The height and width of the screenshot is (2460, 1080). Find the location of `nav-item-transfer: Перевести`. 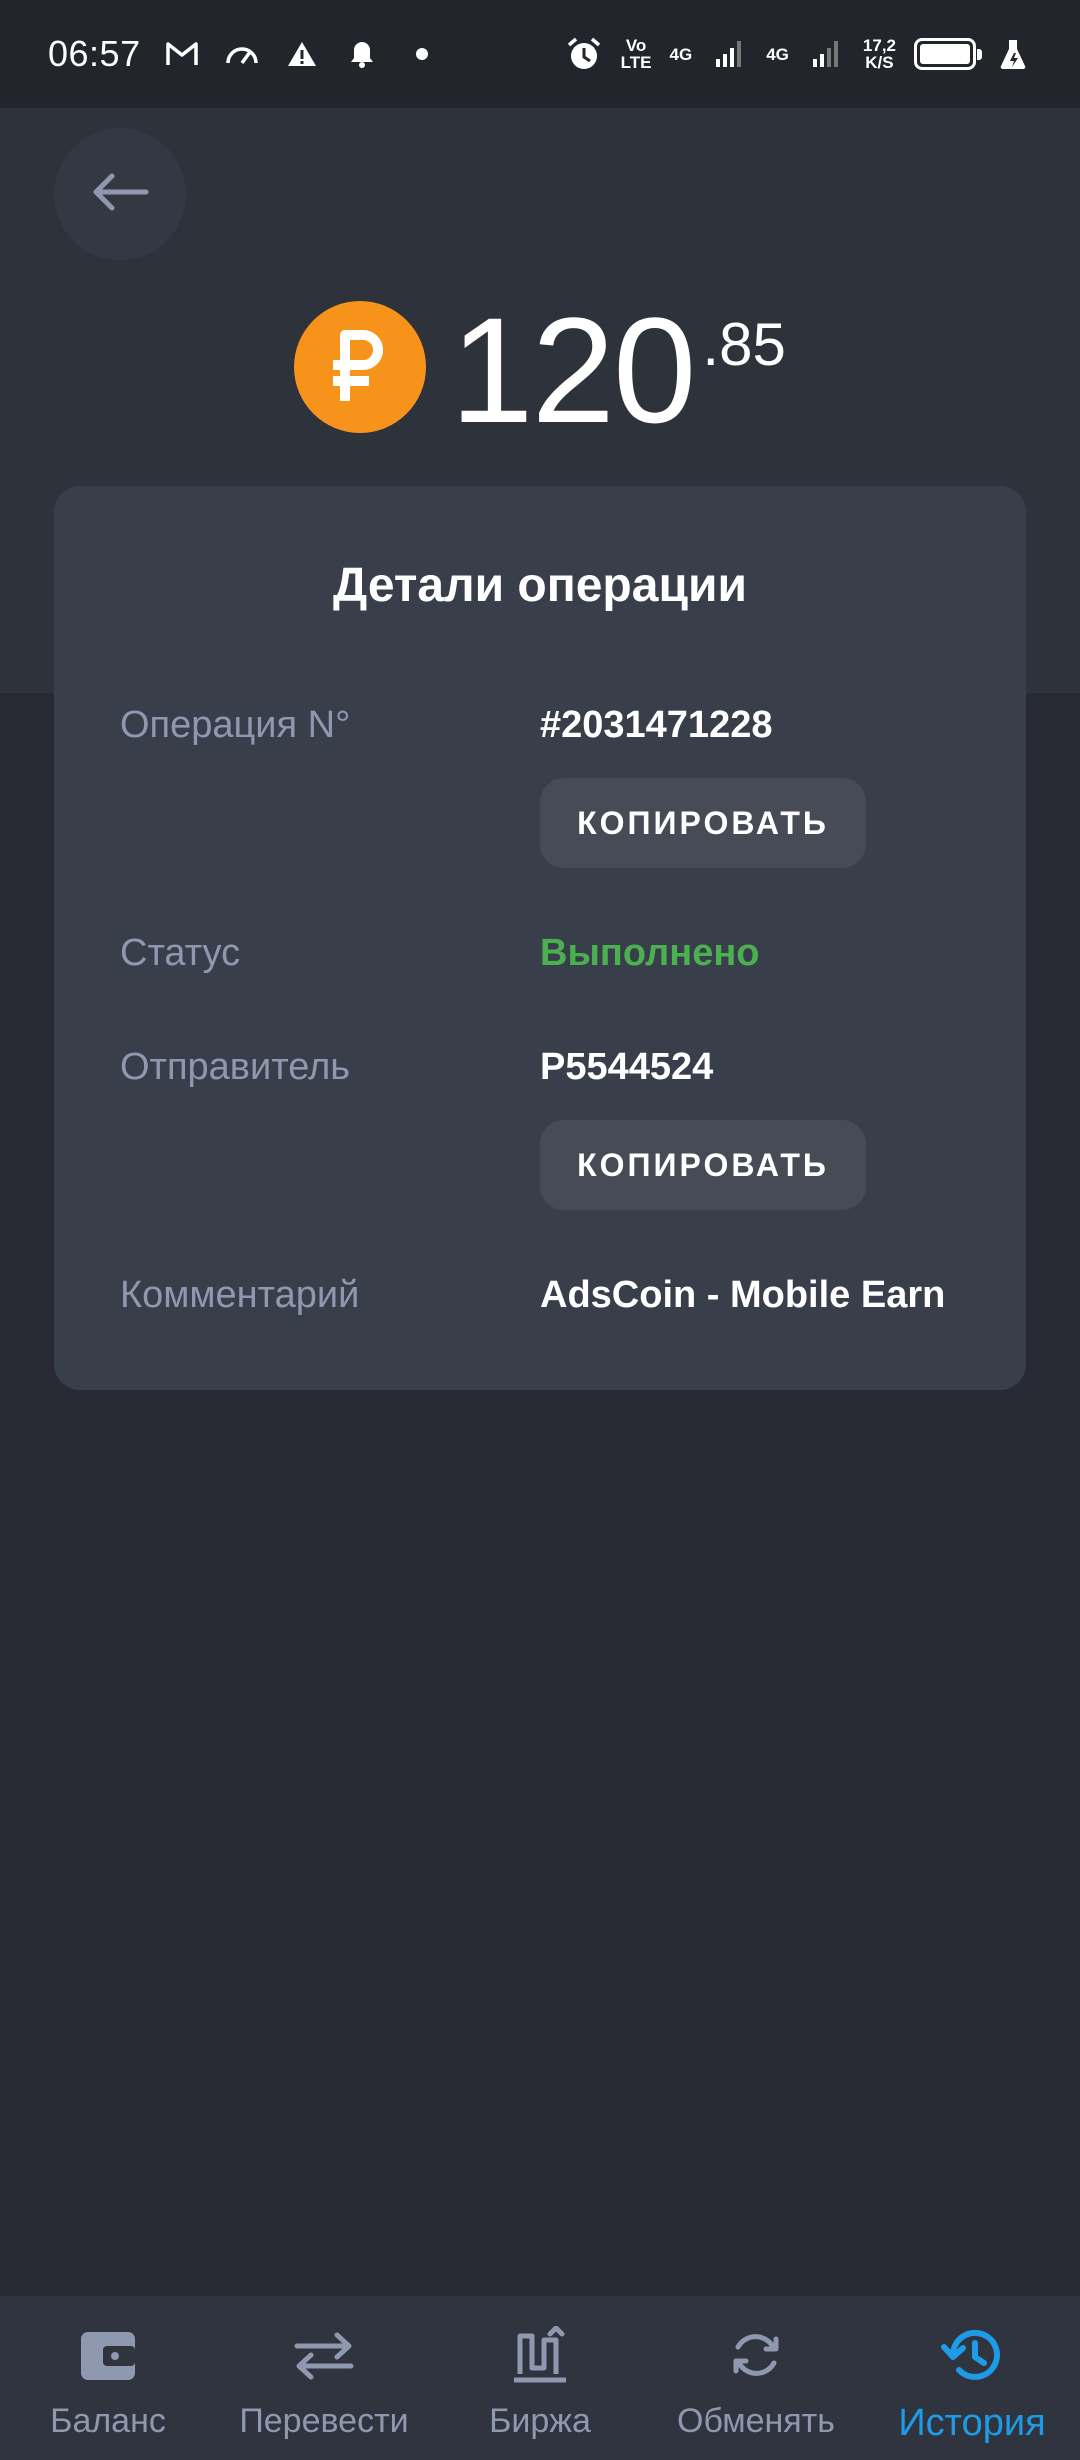

nav-item-transfer: Перевести is located at coordinates (324, 2378).